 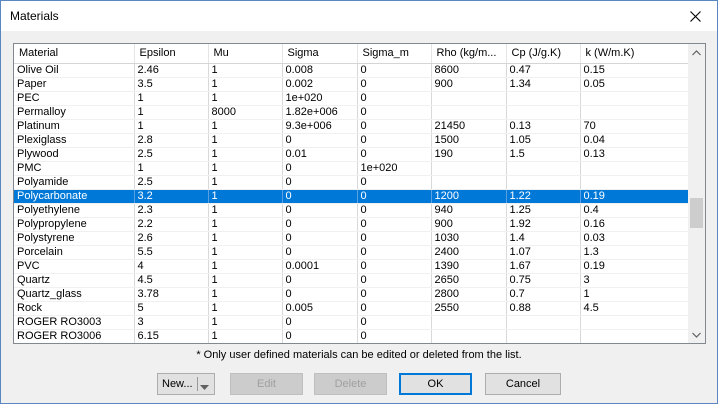 I want to click on close-button, so click(x=695, y=16).